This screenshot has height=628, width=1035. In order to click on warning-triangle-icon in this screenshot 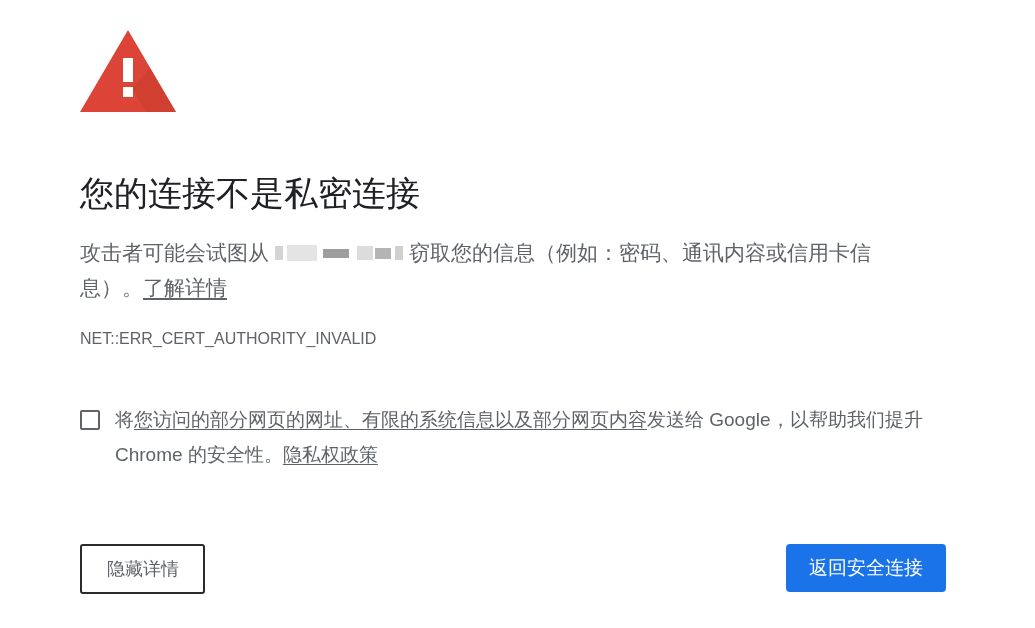, I will do `click(128, 71)`.